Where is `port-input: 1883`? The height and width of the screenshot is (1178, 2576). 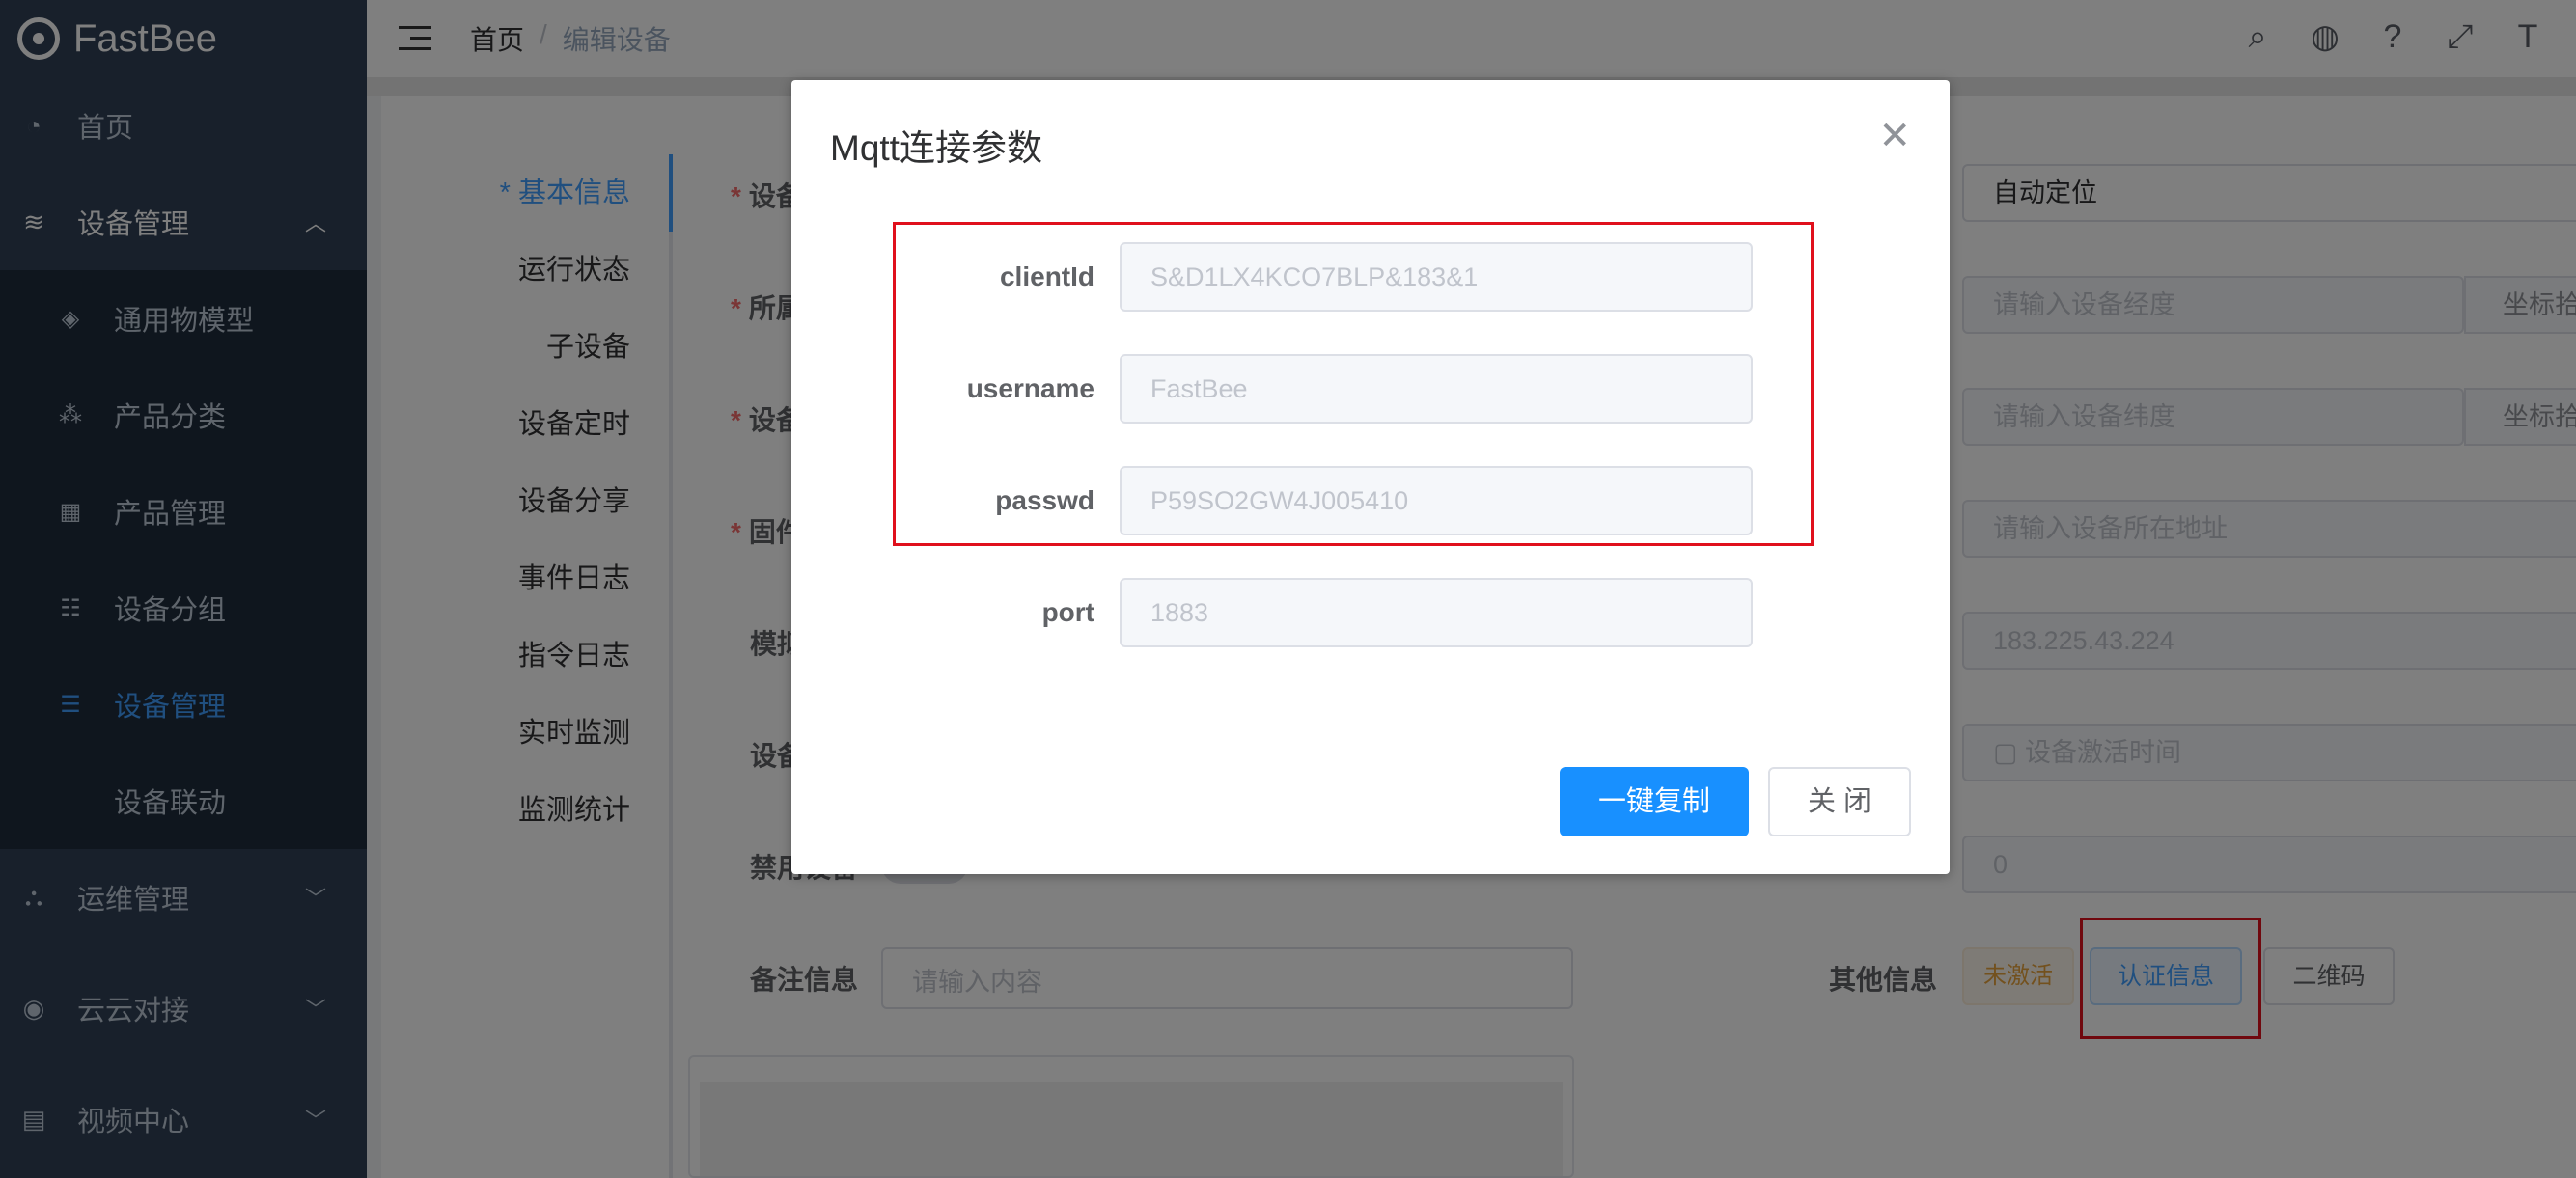
port-input: 1883 is located at coordinates (1436, 612).